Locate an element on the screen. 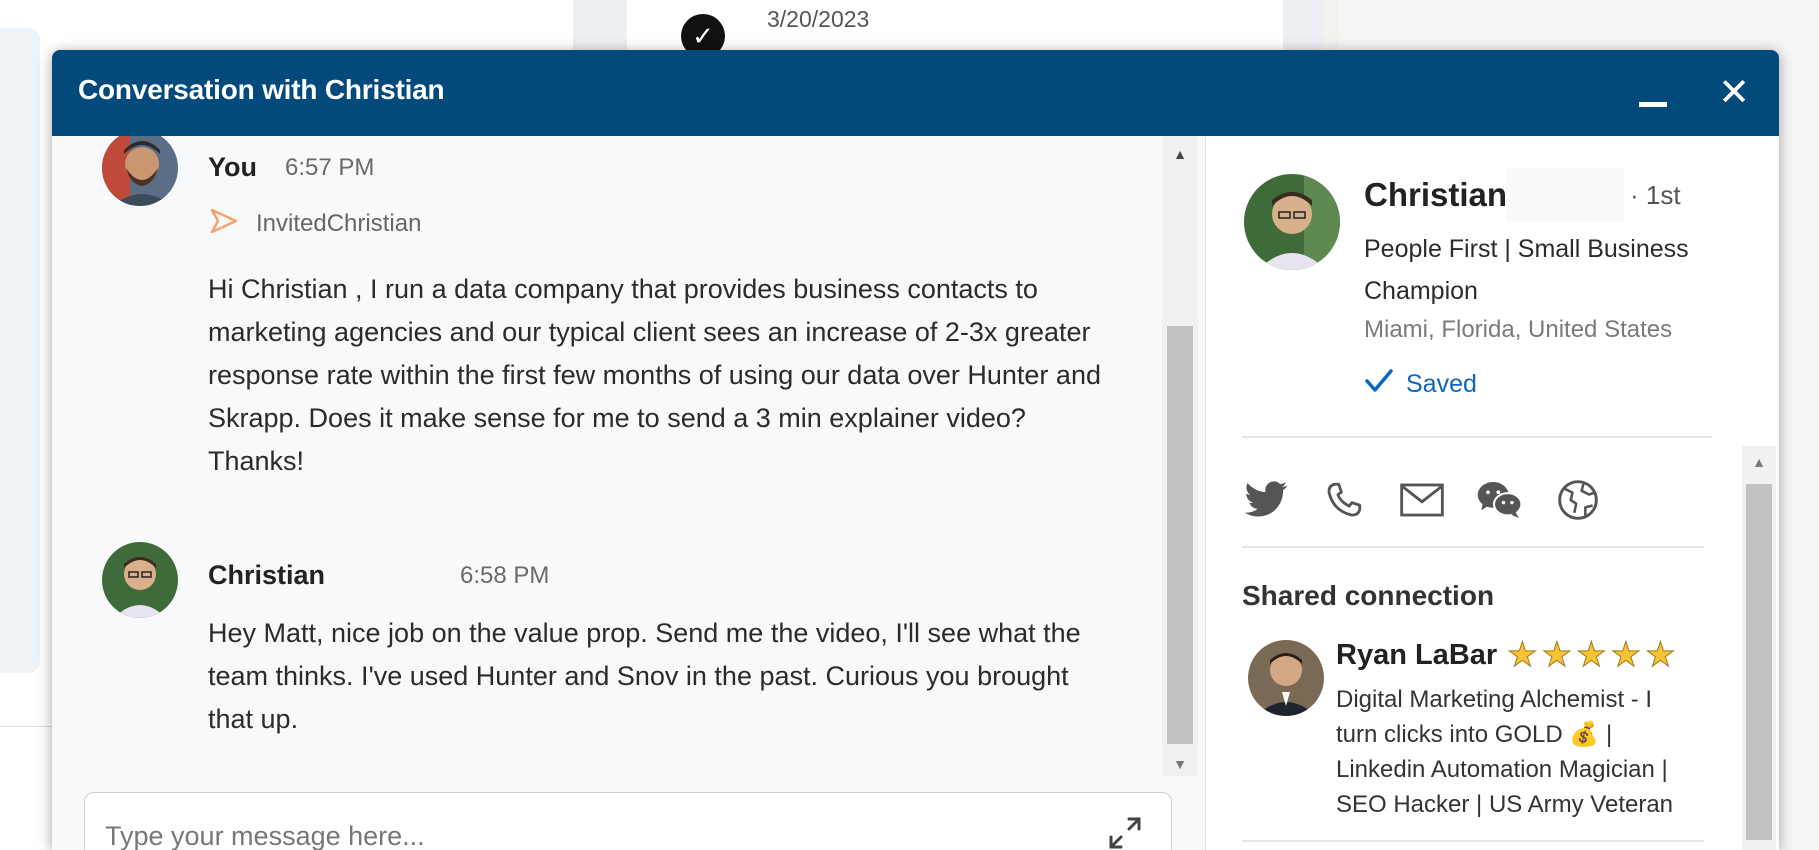 Image resolution: width=1819 pixels, height=850 pixels. redacted-surname is located at coordinates (1565, 195).